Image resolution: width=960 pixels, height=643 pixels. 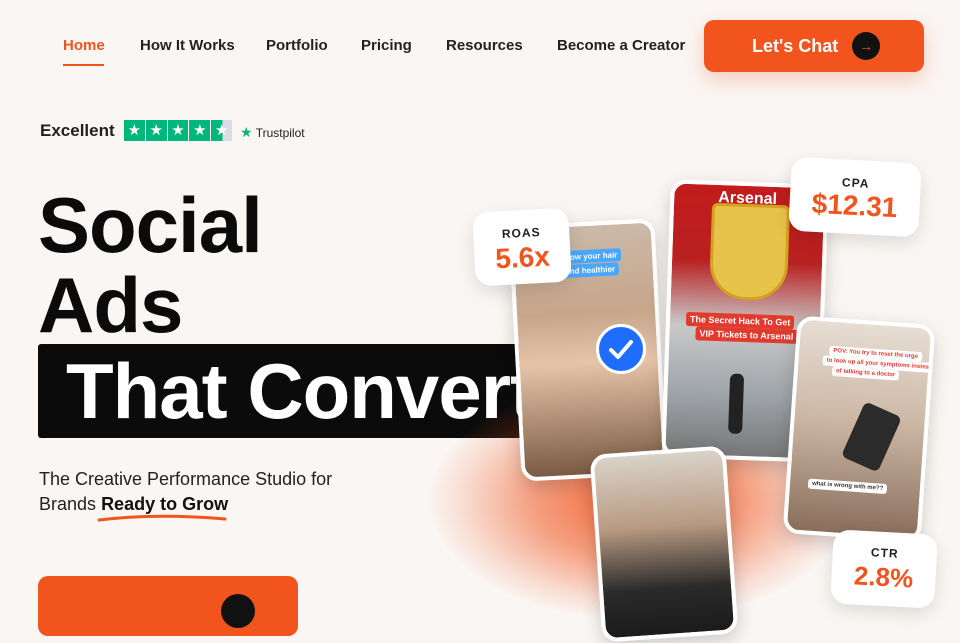 What do you see at coordinates (746, 335) in the screenshot?
I see `arsenal-caption-2: VIP Tickets to Arsenal` at bounding box center [746, 335].